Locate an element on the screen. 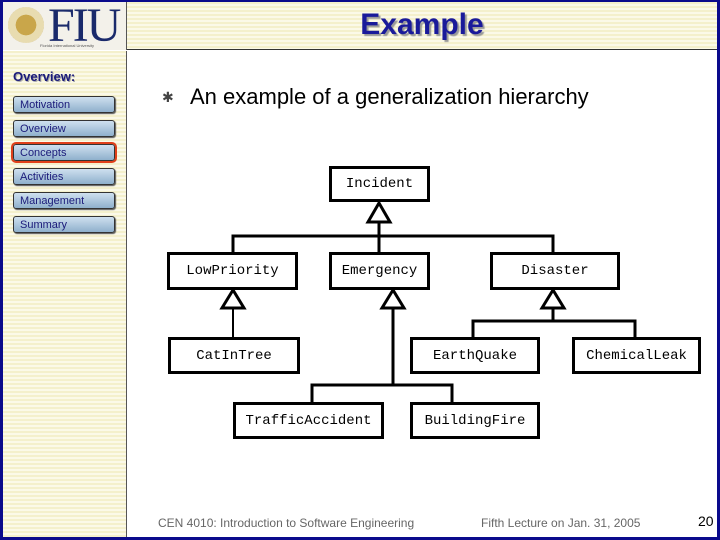 The width and height of the screenshot is (720, 540). page-number: 20 is located at coordinates (706, 521).